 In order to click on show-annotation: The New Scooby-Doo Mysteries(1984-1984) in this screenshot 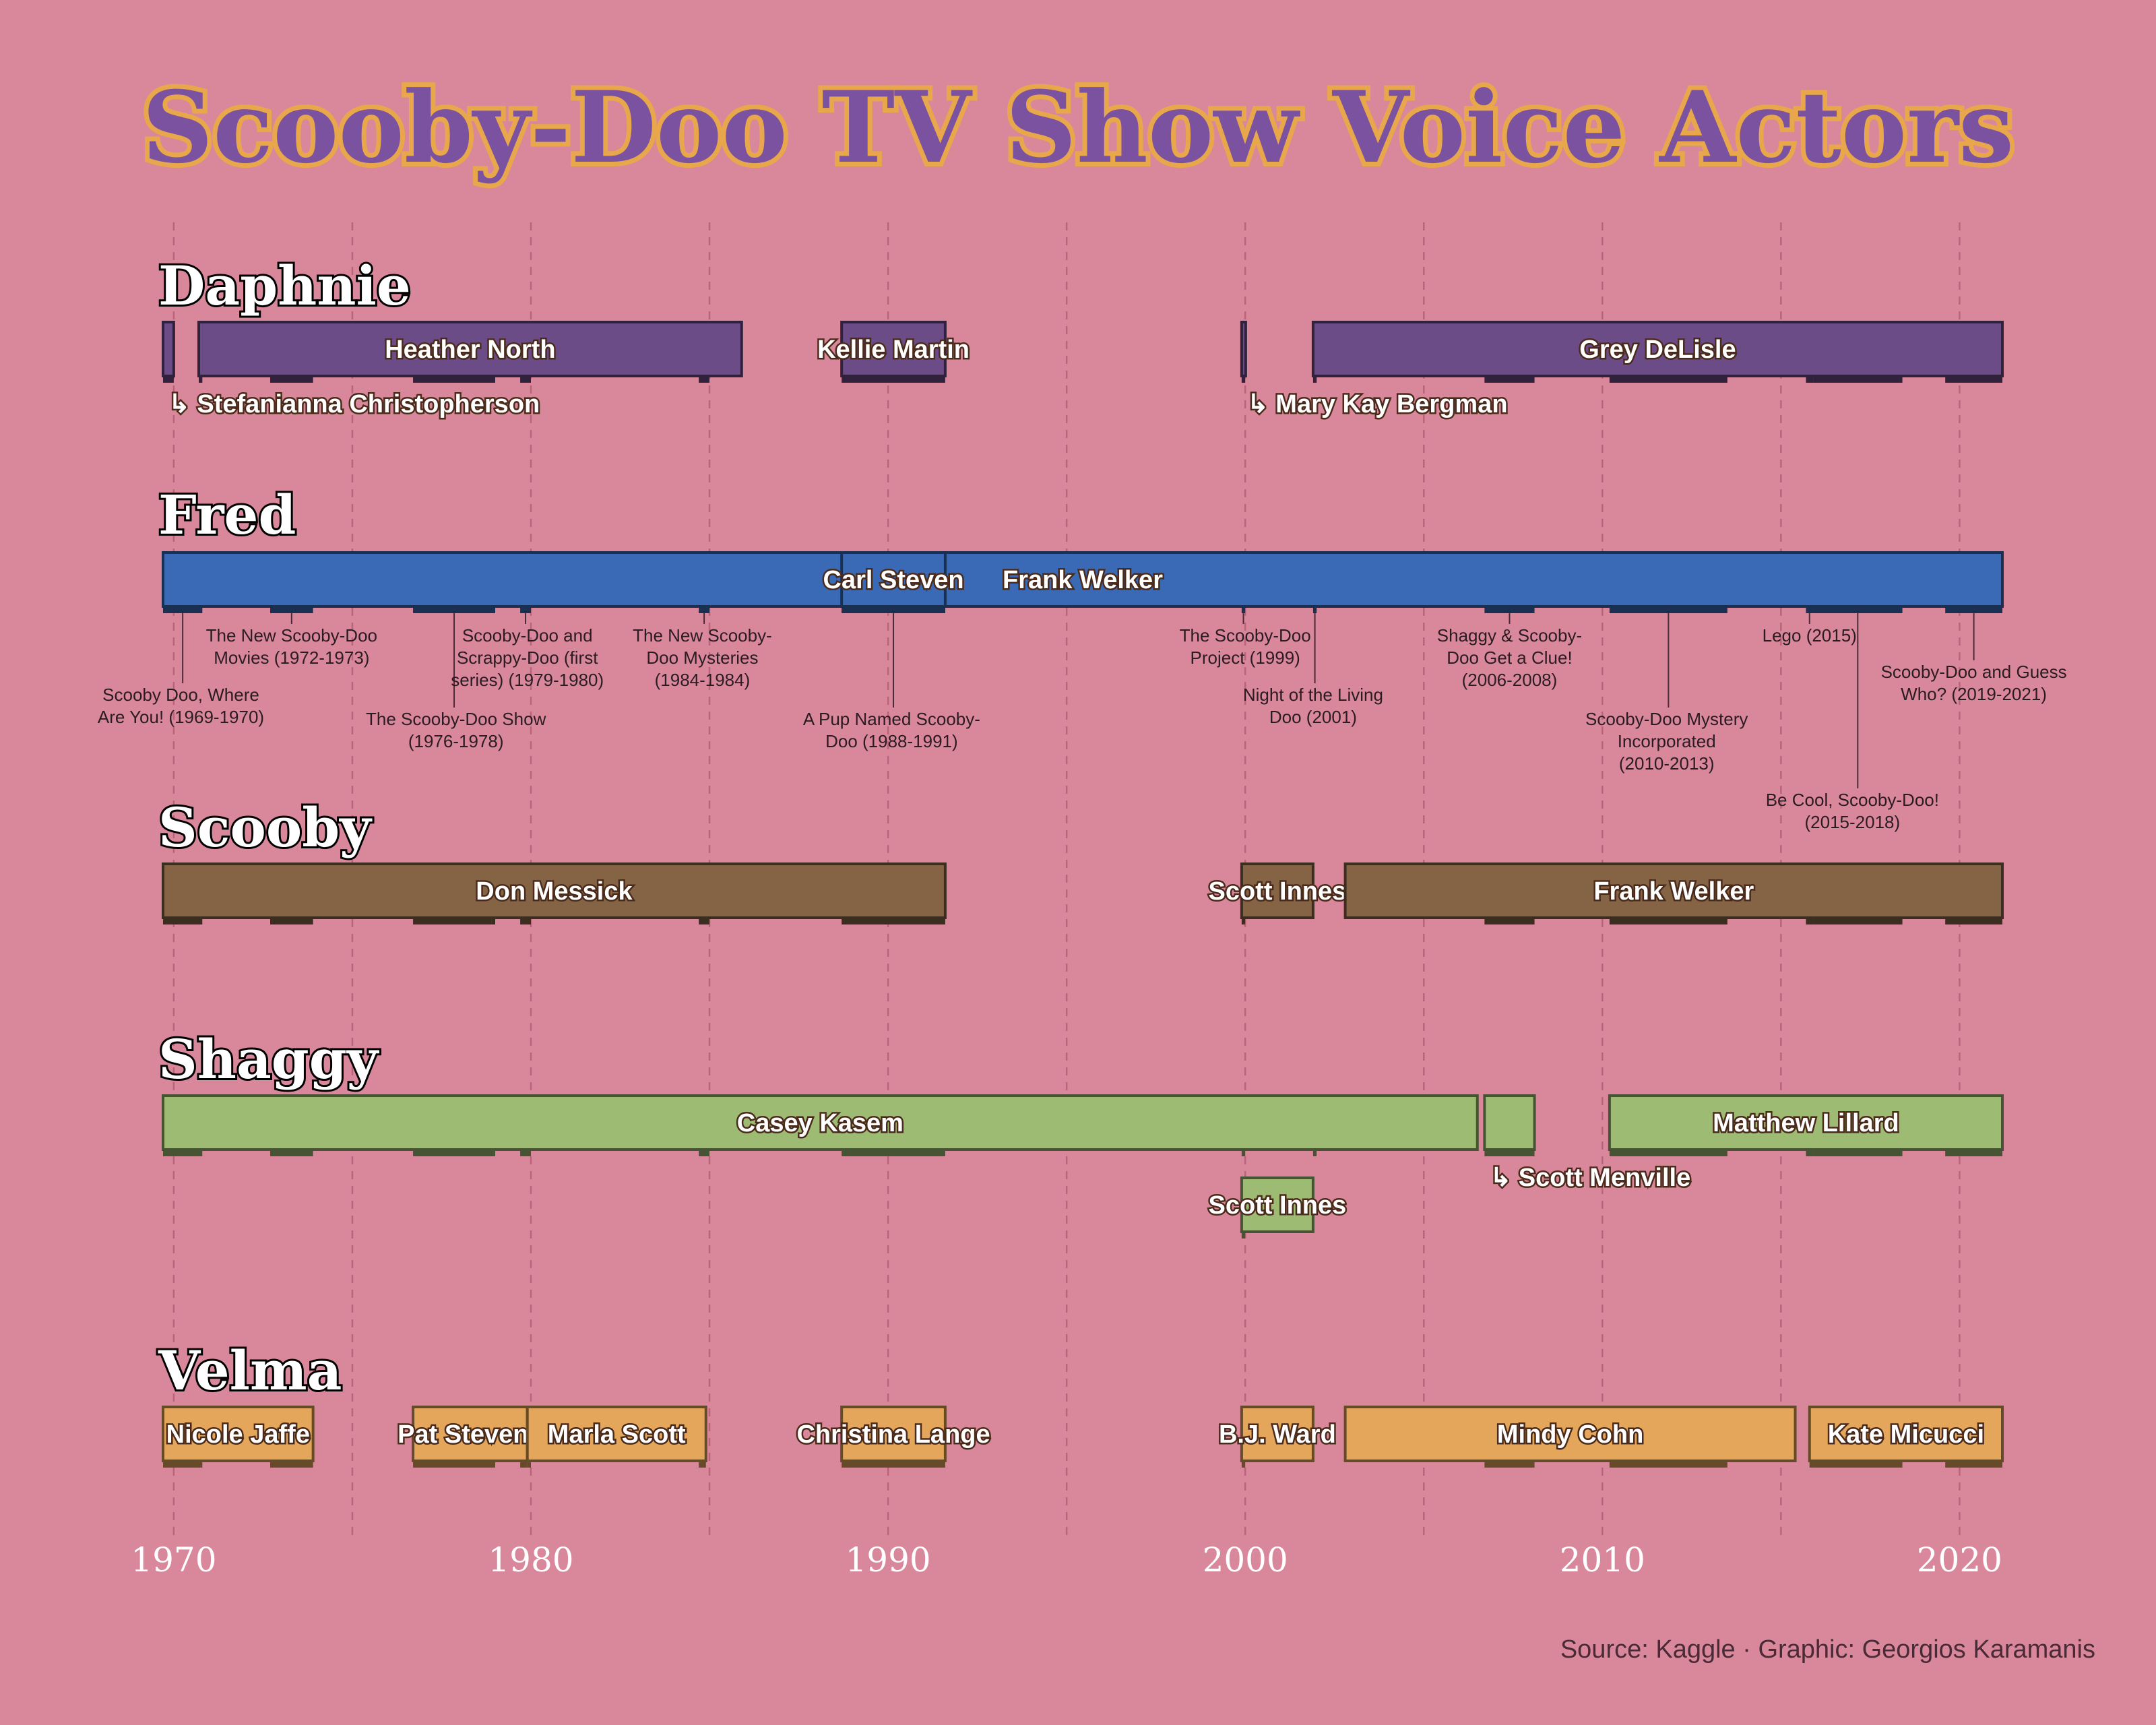, I will do `click(702, 651)`.